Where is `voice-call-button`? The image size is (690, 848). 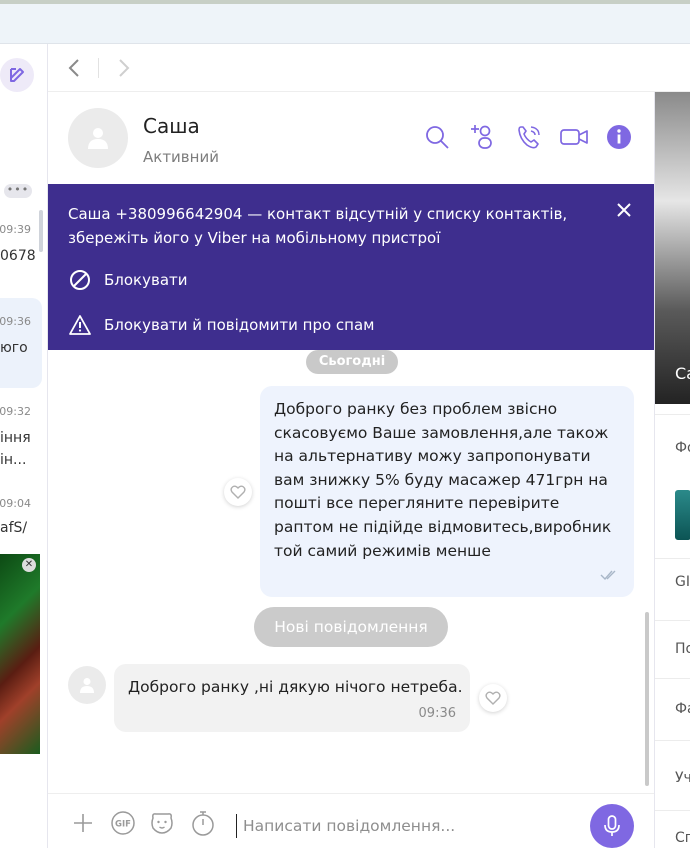 voice-call-button is located at coordinates (529, 137).